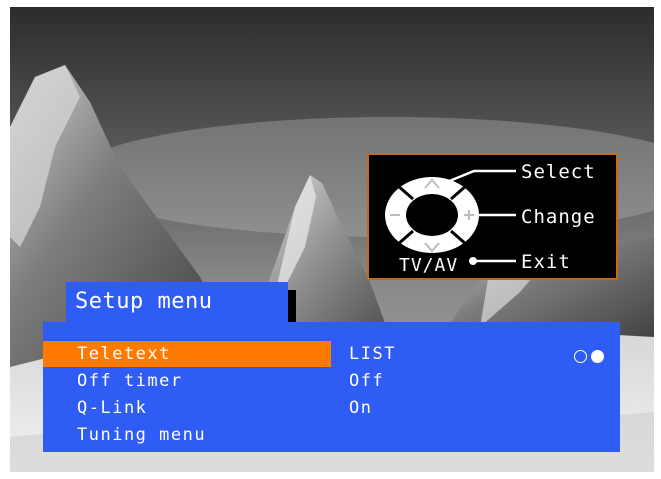 This screenshot has width=661, height=479. What do you see at coordinates (546, 262) in the screenshot?
I see `exit-label: Exit` at bounding box center [546, 262].